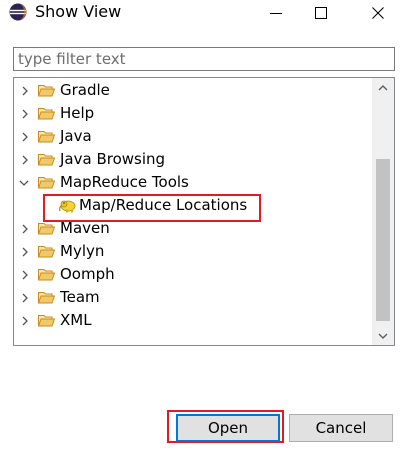 Image resolution: width=408 pixels, height=460 pixels. Describe the element at coordinates (228, 428) in the screenshot. I see `open-button: Open` at that location.